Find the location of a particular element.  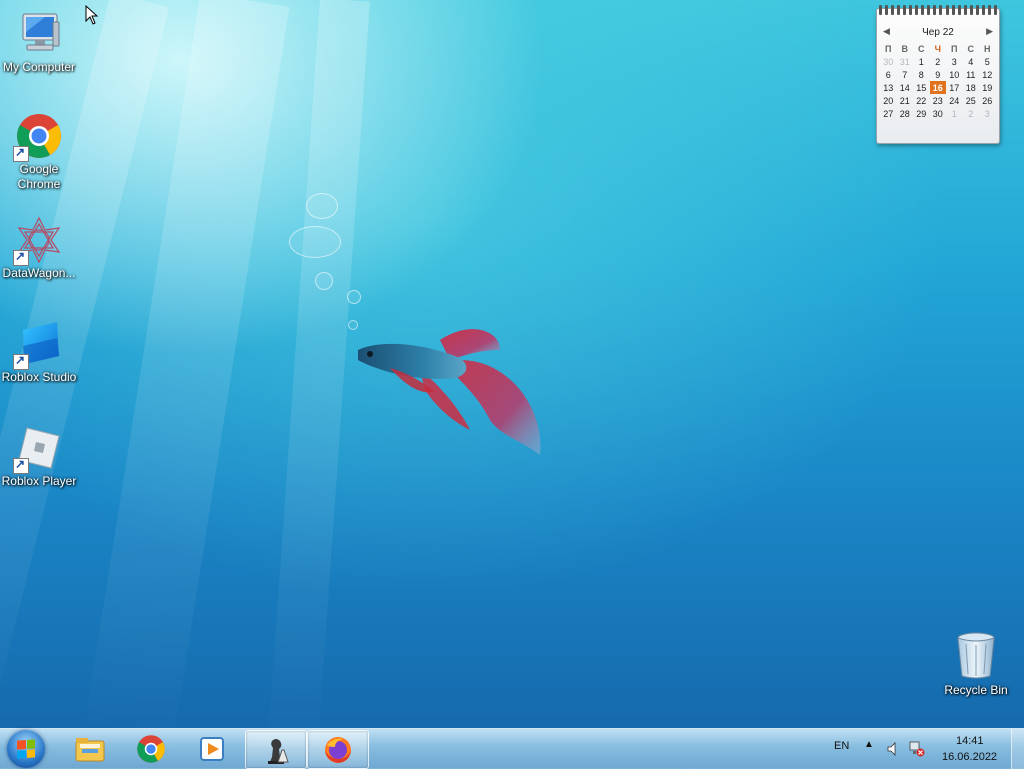

taskbar-media-player is located at coordinates (212, 748).